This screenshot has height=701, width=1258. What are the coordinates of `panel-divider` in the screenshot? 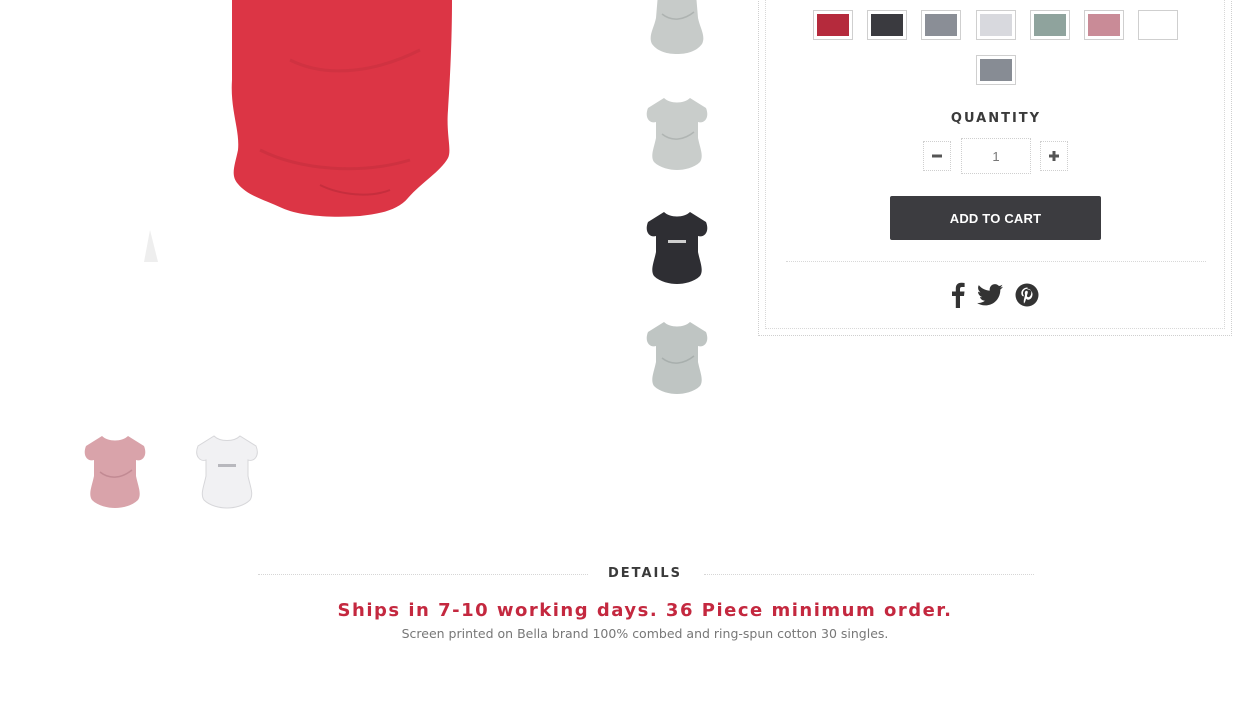 It's located at (996, 261).